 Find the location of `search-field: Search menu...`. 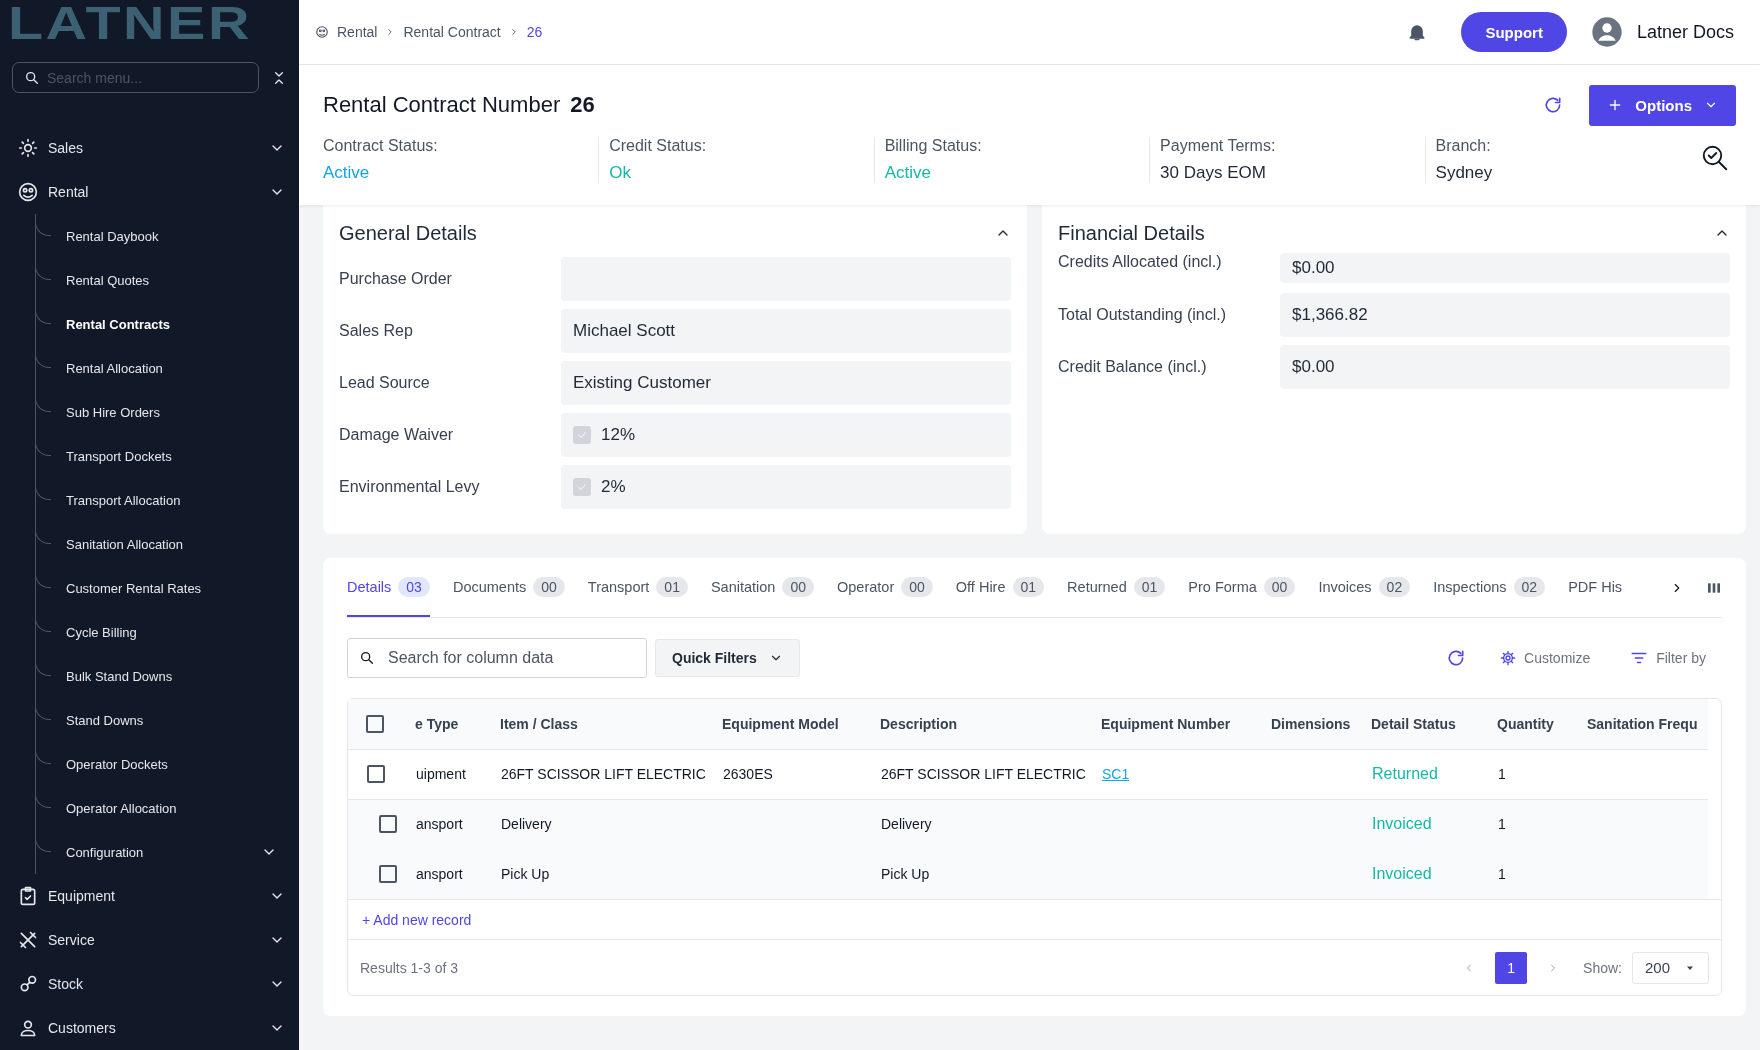

search-field: Search menu... is located at coordinates (135, 77).